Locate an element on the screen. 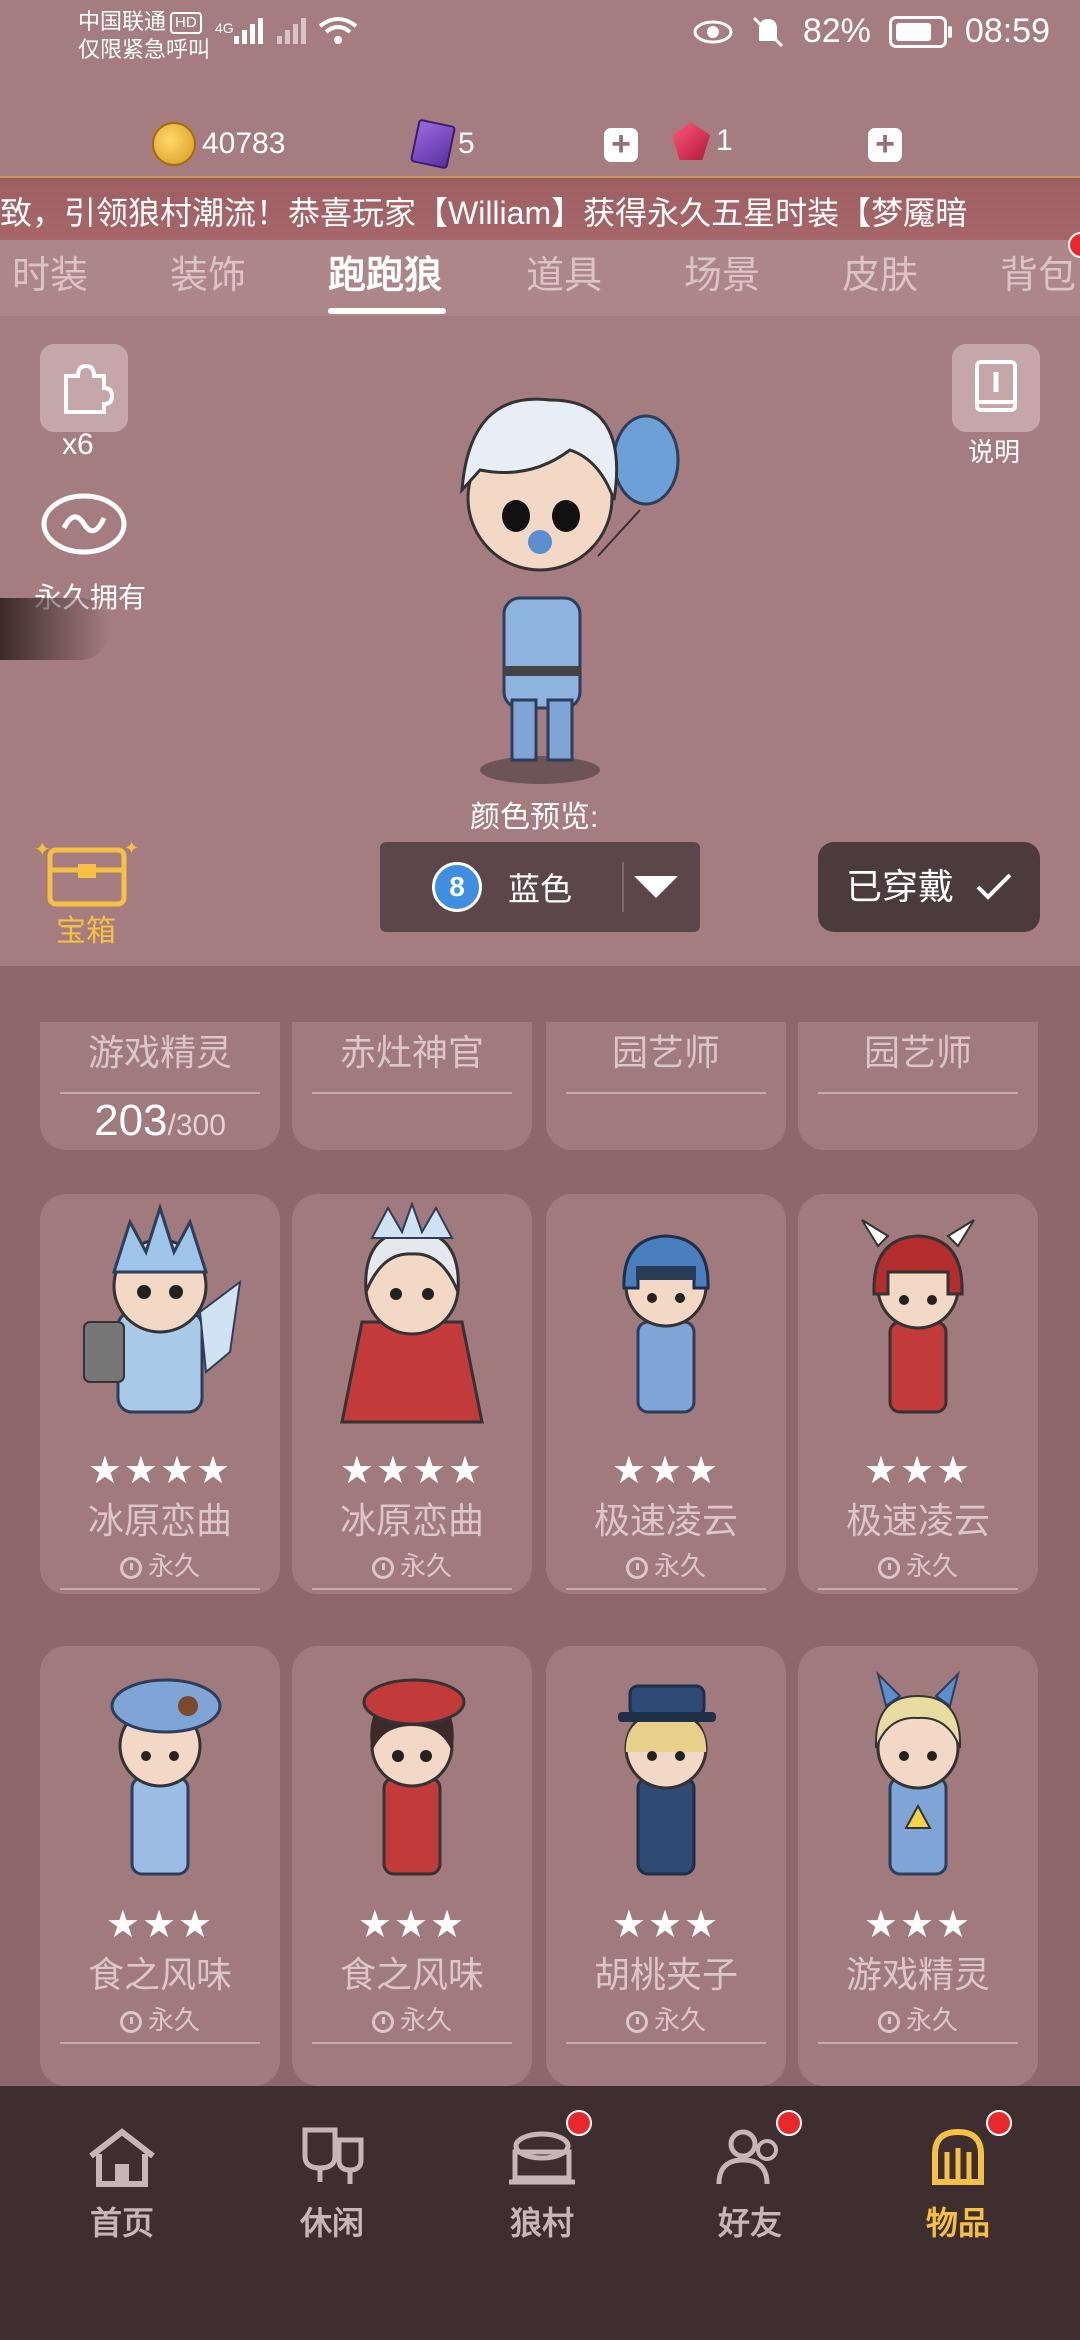  currency-bar: 40783 5 + 1 + is located at coordinates (540, 144).